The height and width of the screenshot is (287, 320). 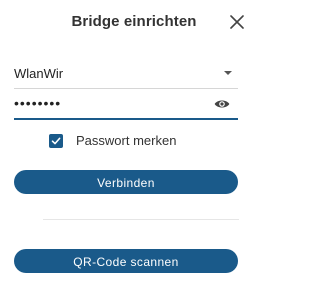 What do you see at coordinates (126, 140) in the screenshot?
I see `remember-password-label: Passwort merken` at bounding box center [126, 140].